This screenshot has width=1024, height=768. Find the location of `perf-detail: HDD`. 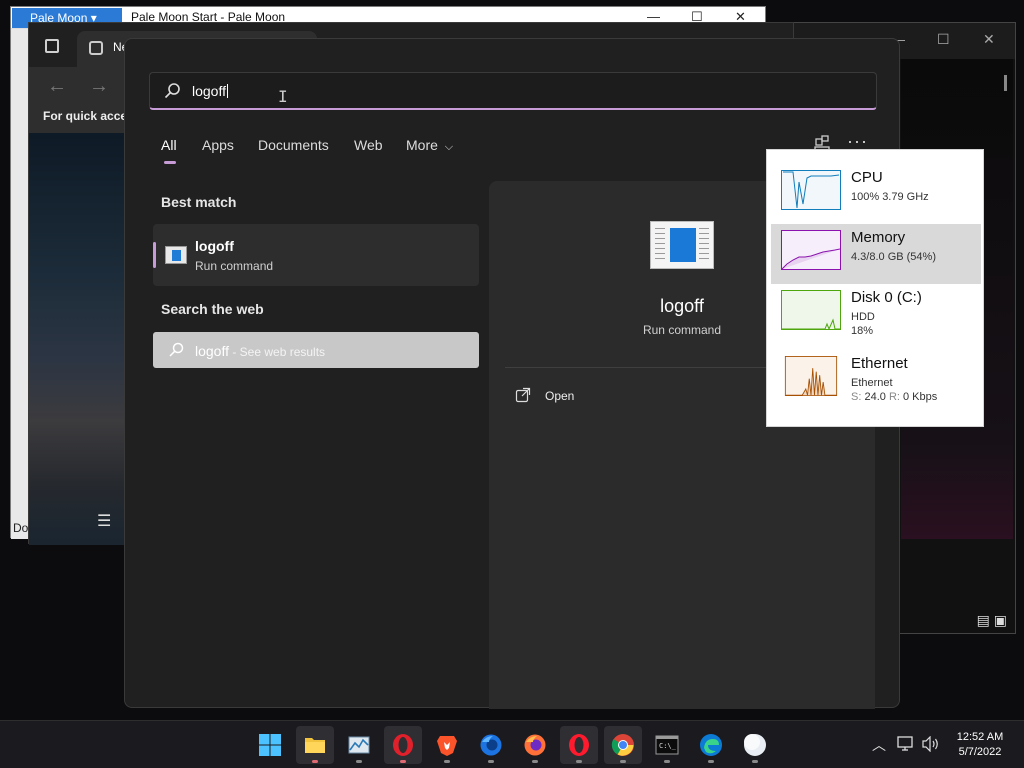

perf-detail: HDD is located at coordinates (863, 317).